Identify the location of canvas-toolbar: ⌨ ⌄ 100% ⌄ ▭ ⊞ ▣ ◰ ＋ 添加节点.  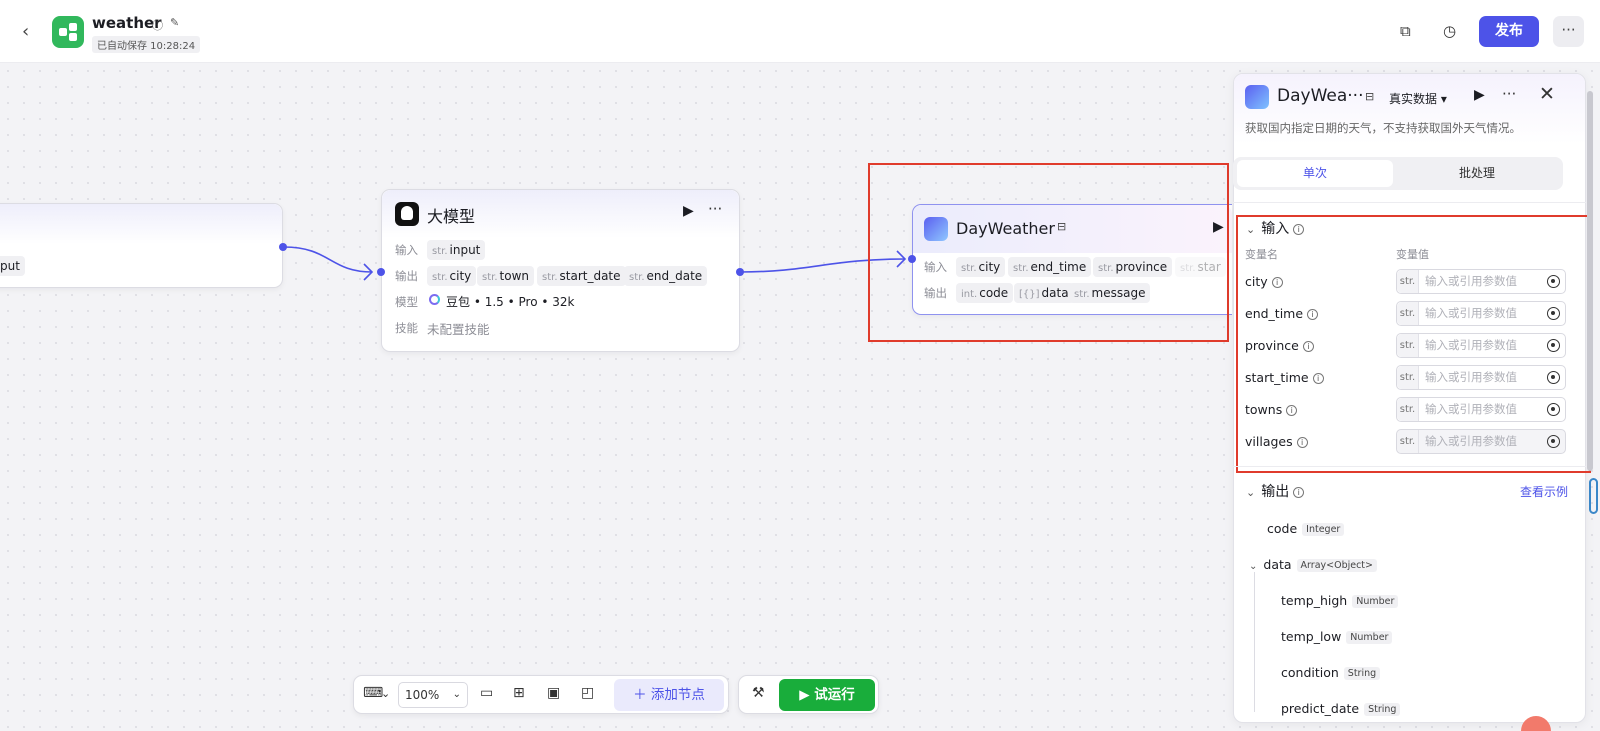
(541, 694).